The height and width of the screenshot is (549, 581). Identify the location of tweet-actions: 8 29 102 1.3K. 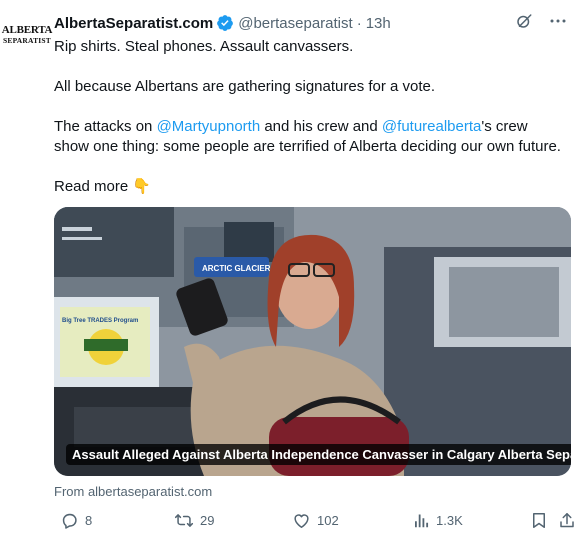
(314, 522).